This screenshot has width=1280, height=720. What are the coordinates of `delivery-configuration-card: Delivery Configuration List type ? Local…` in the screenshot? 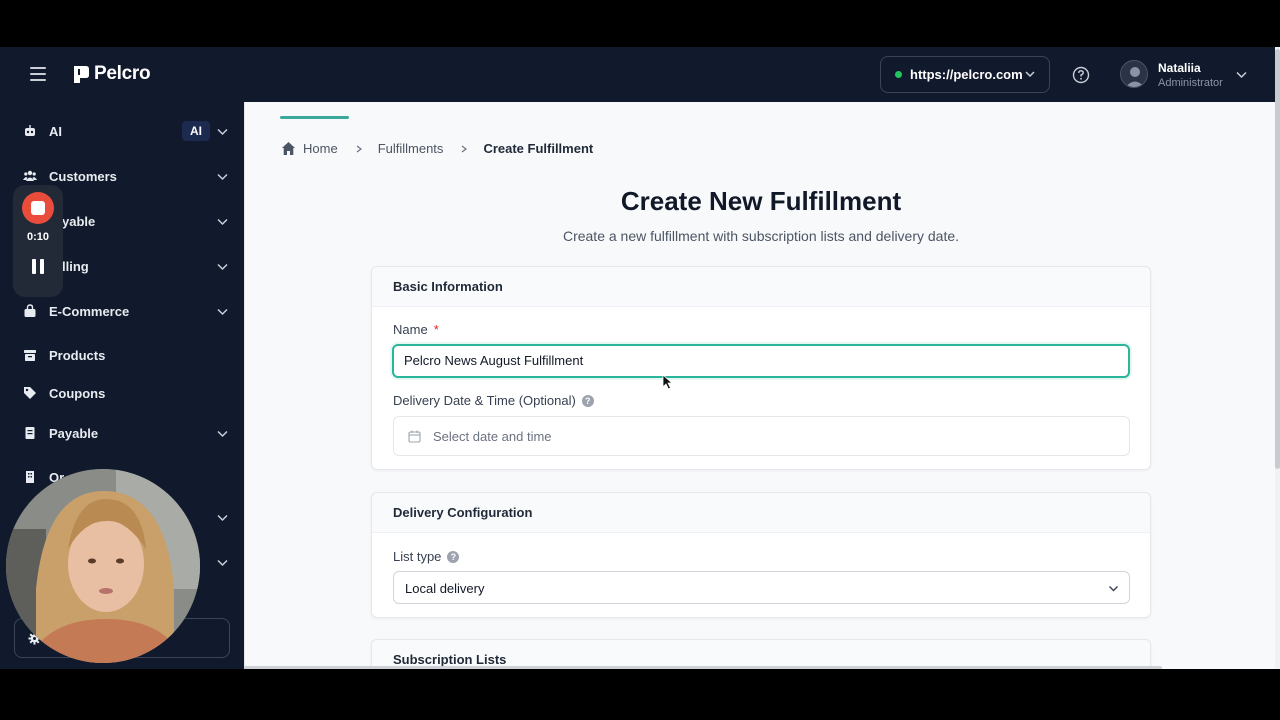 It's located at (761, 555).